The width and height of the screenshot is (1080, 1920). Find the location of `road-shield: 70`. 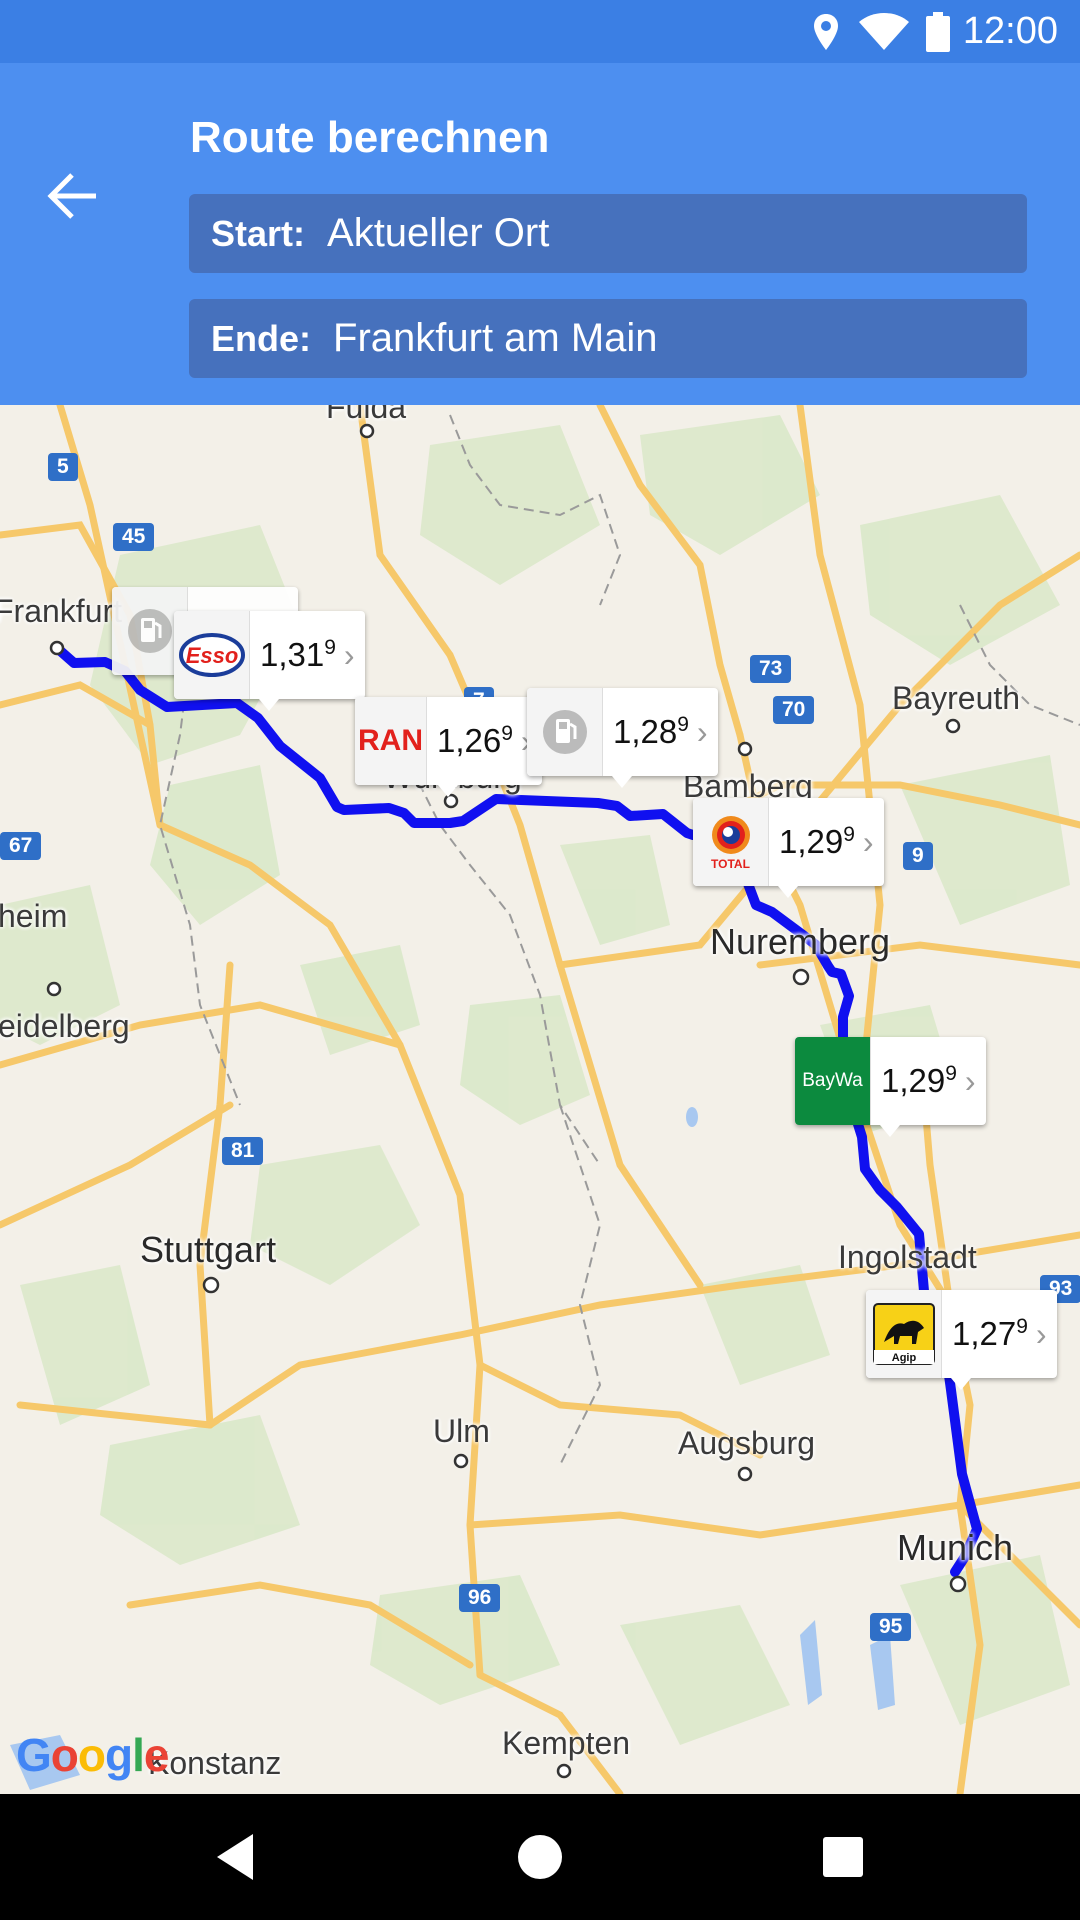

road-shield: 70 is located at coordinates (794, 710).